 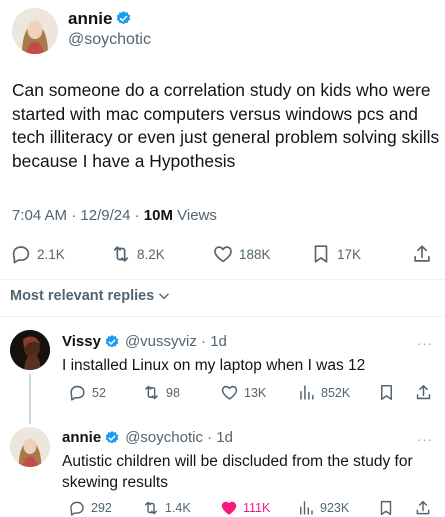 I want to click on tweet-meta: 7:04 AM · 12/9/24 · 10M Views, so click(x=114, y=215).